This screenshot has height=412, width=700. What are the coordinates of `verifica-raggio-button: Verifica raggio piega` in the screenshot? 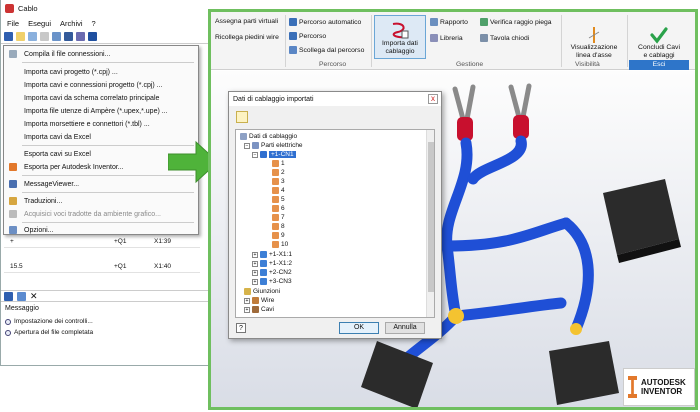 It's located at (516, 22).